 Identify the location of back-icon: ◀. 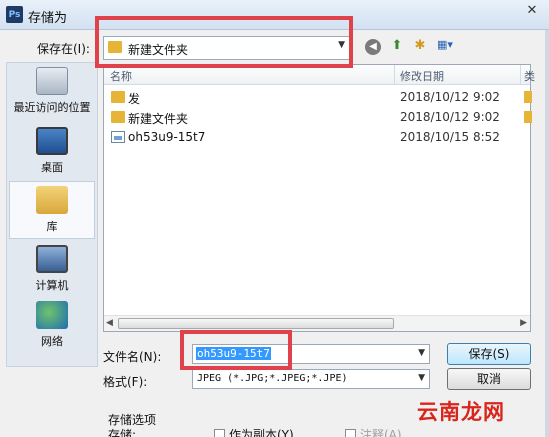
(373, 47).